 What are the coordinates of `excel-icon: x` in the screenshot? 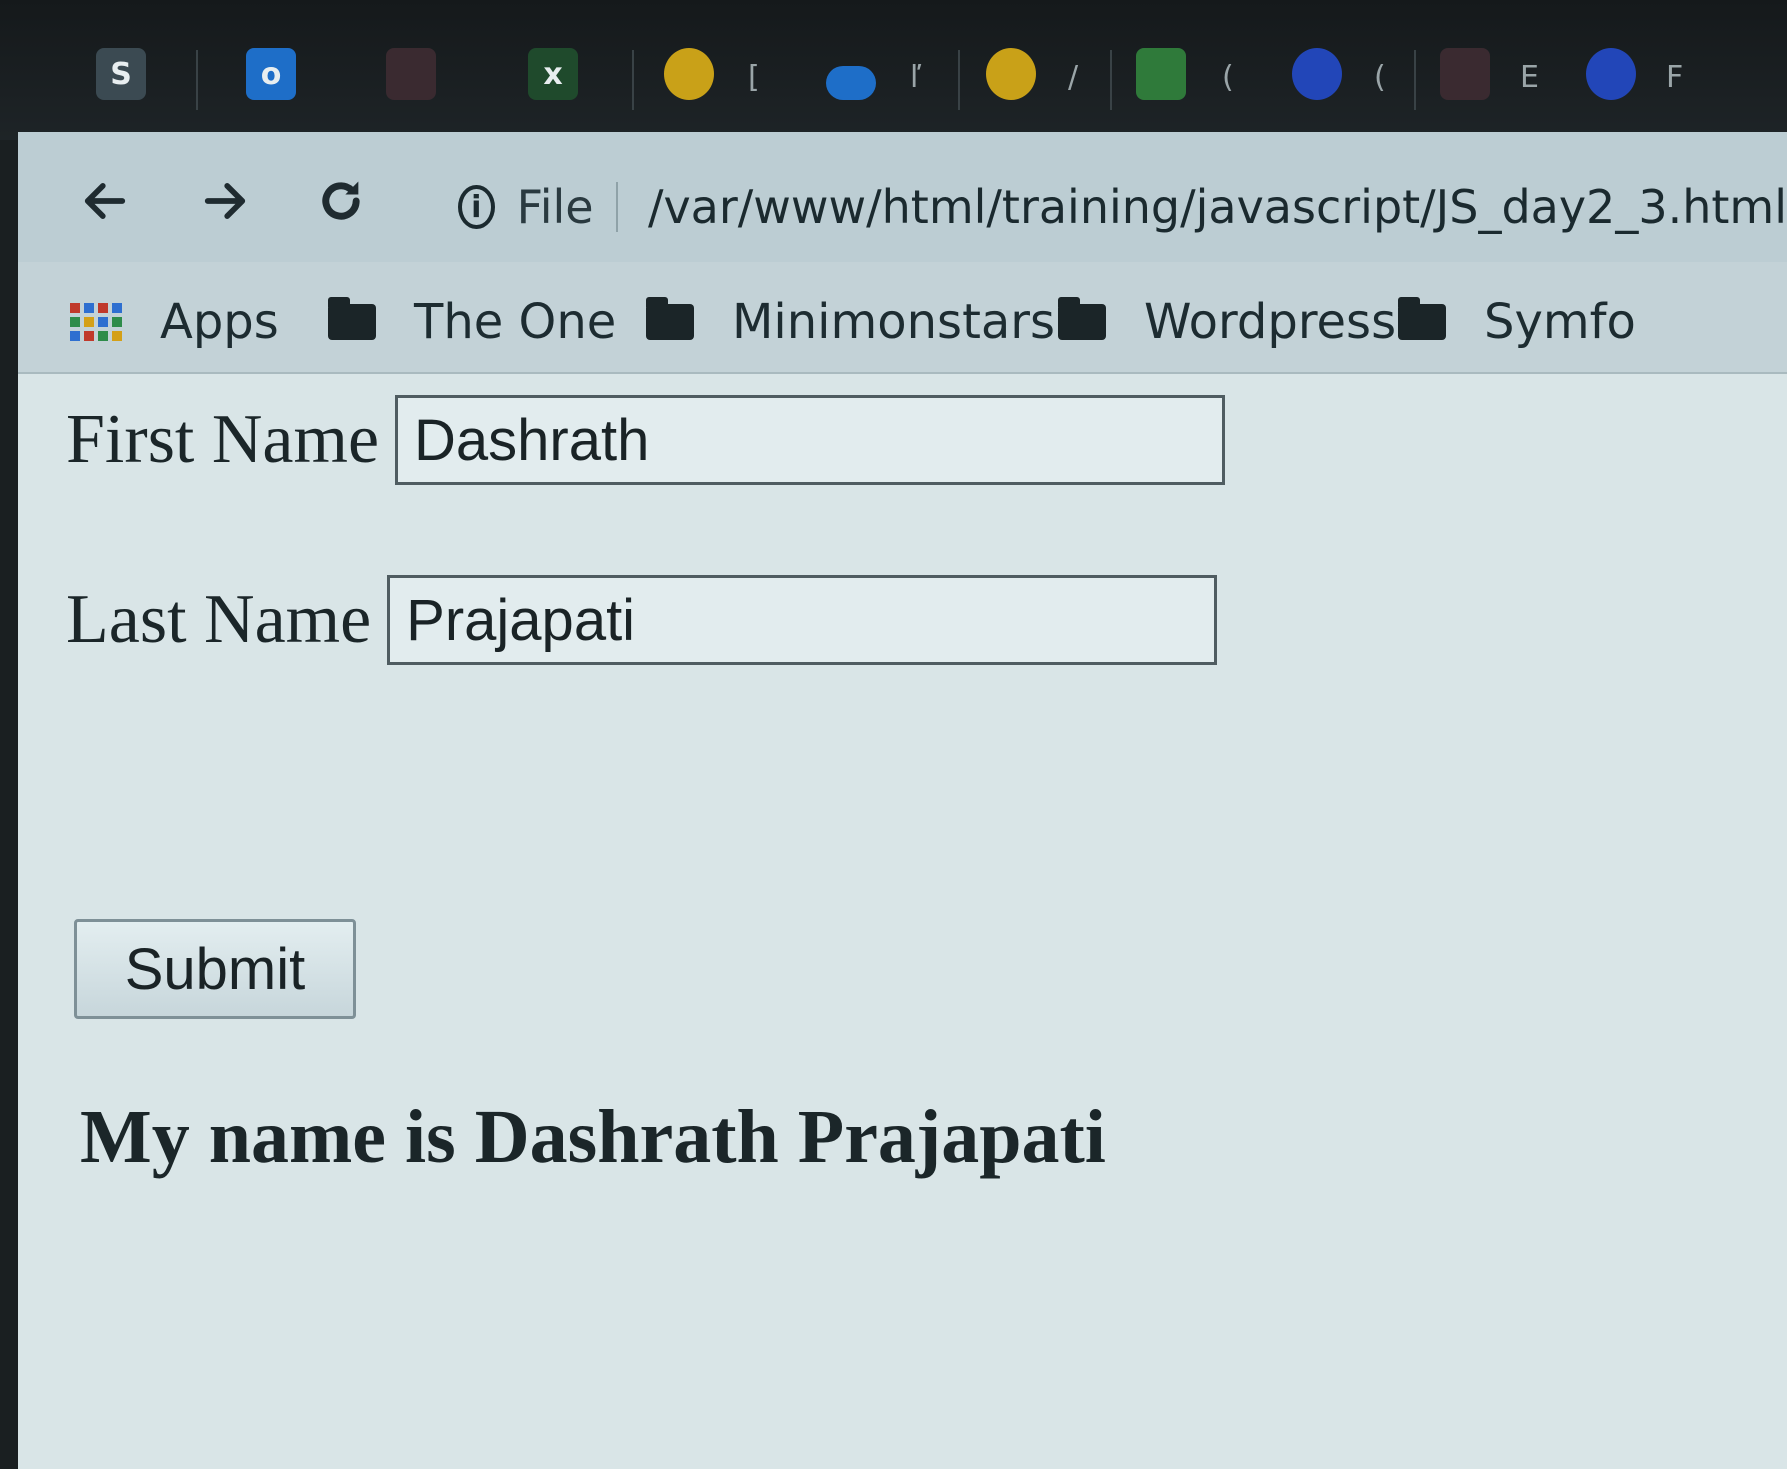 It's located at (553, 74).